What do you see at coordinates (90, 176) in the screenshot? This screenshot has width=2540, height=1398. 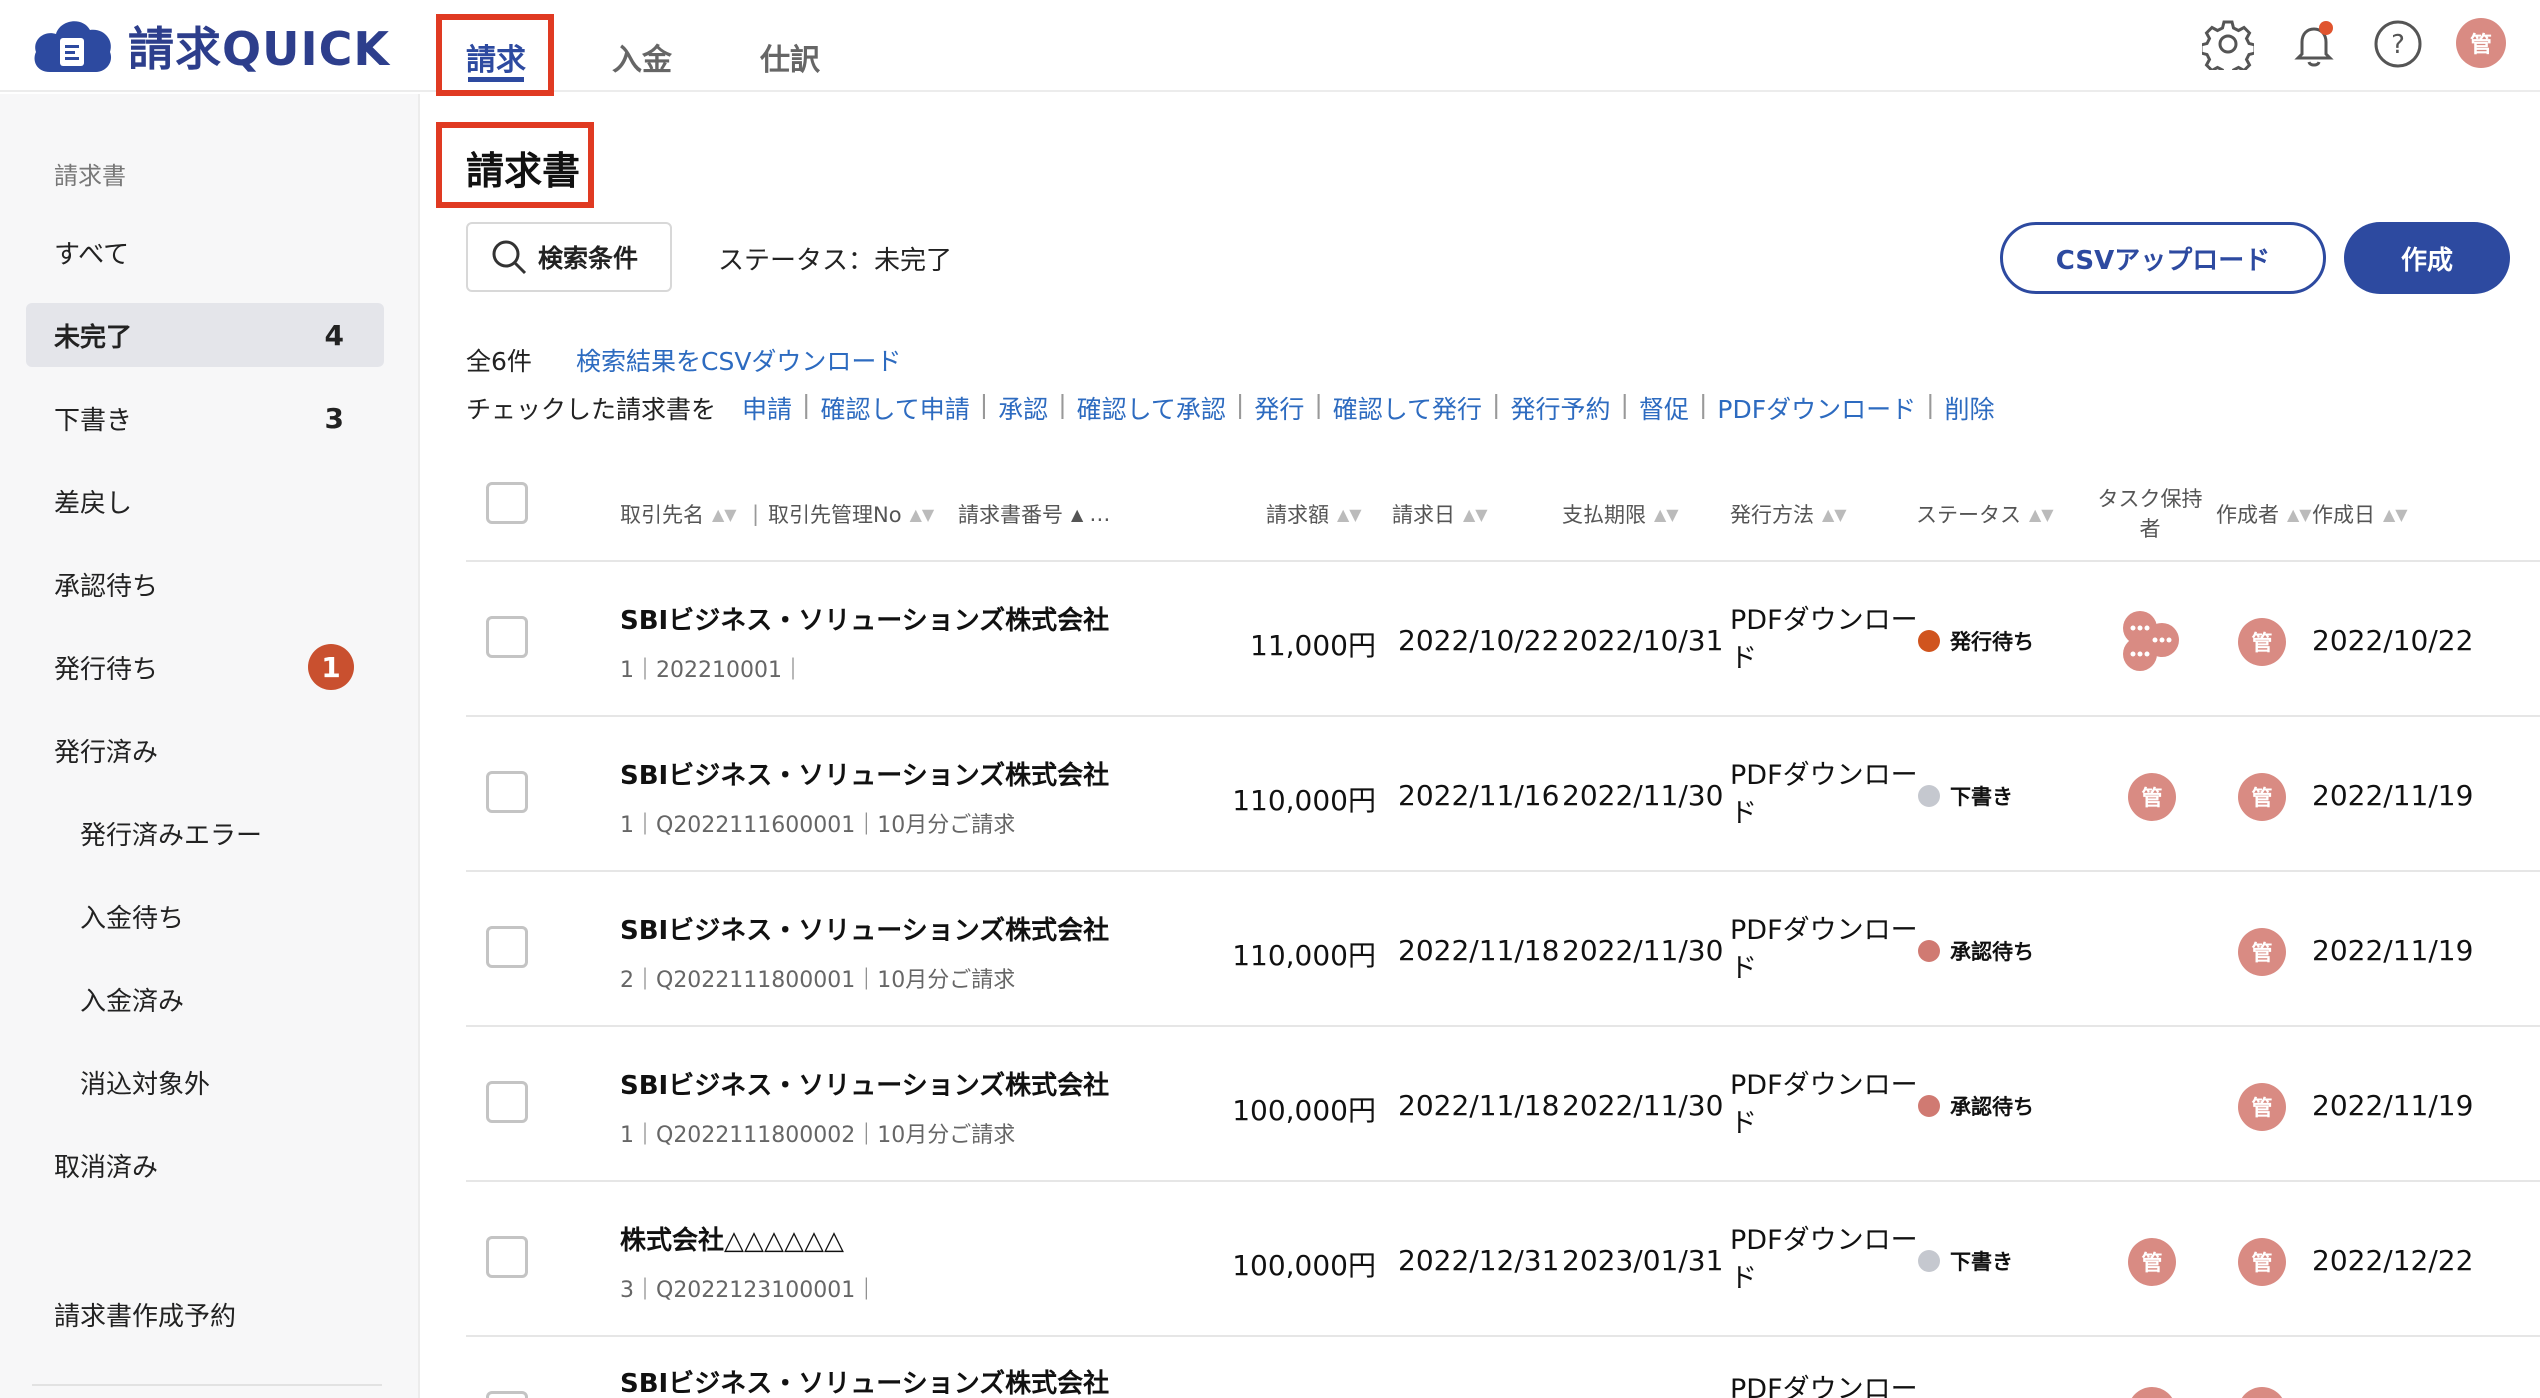 I see `sidebar-section-header: 請求書` at bounding box center [90, 176].